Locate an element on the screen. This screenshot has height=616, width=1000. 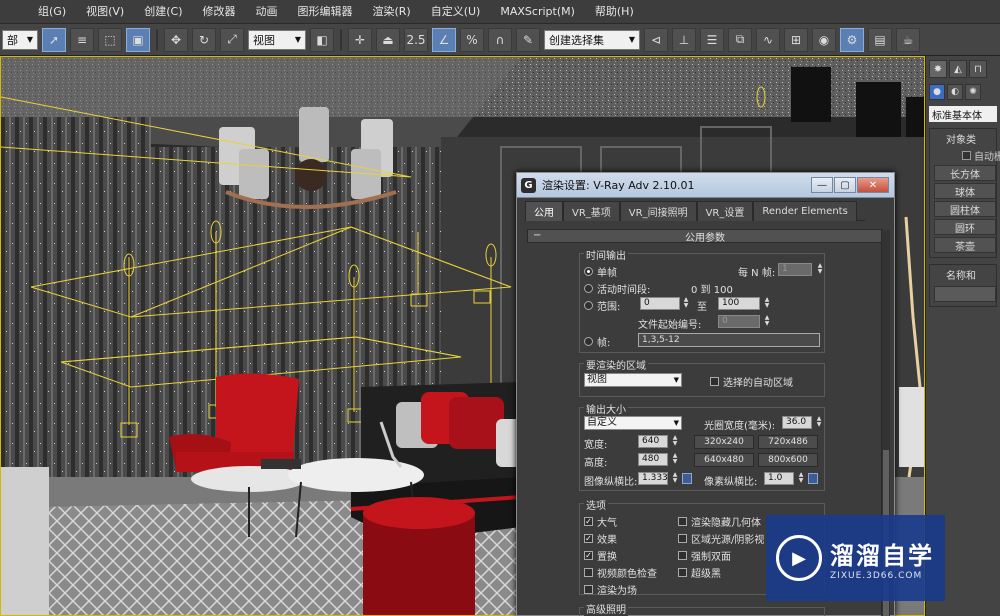
displacement-checkbox: ✓ 置换 is located at coordinates (600, 555).